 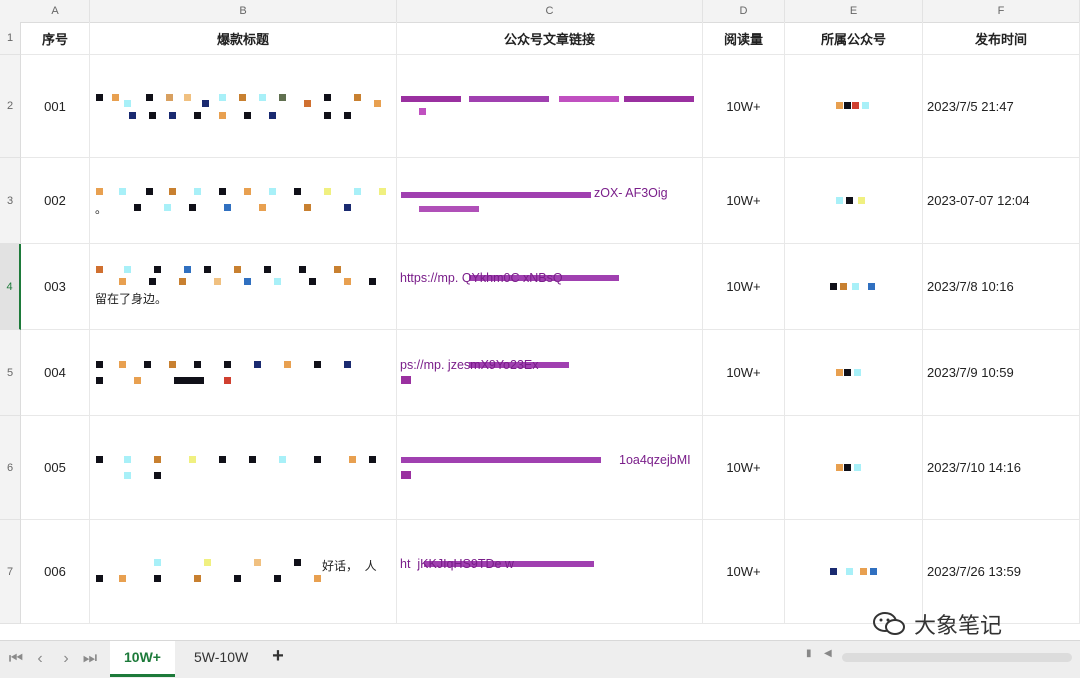 What do you see at coordinates (481, 277) in the screenshot?
I see `link-fragment: https://mp. QYkhm0C xNBsQ` at bounding box center [481, 277].